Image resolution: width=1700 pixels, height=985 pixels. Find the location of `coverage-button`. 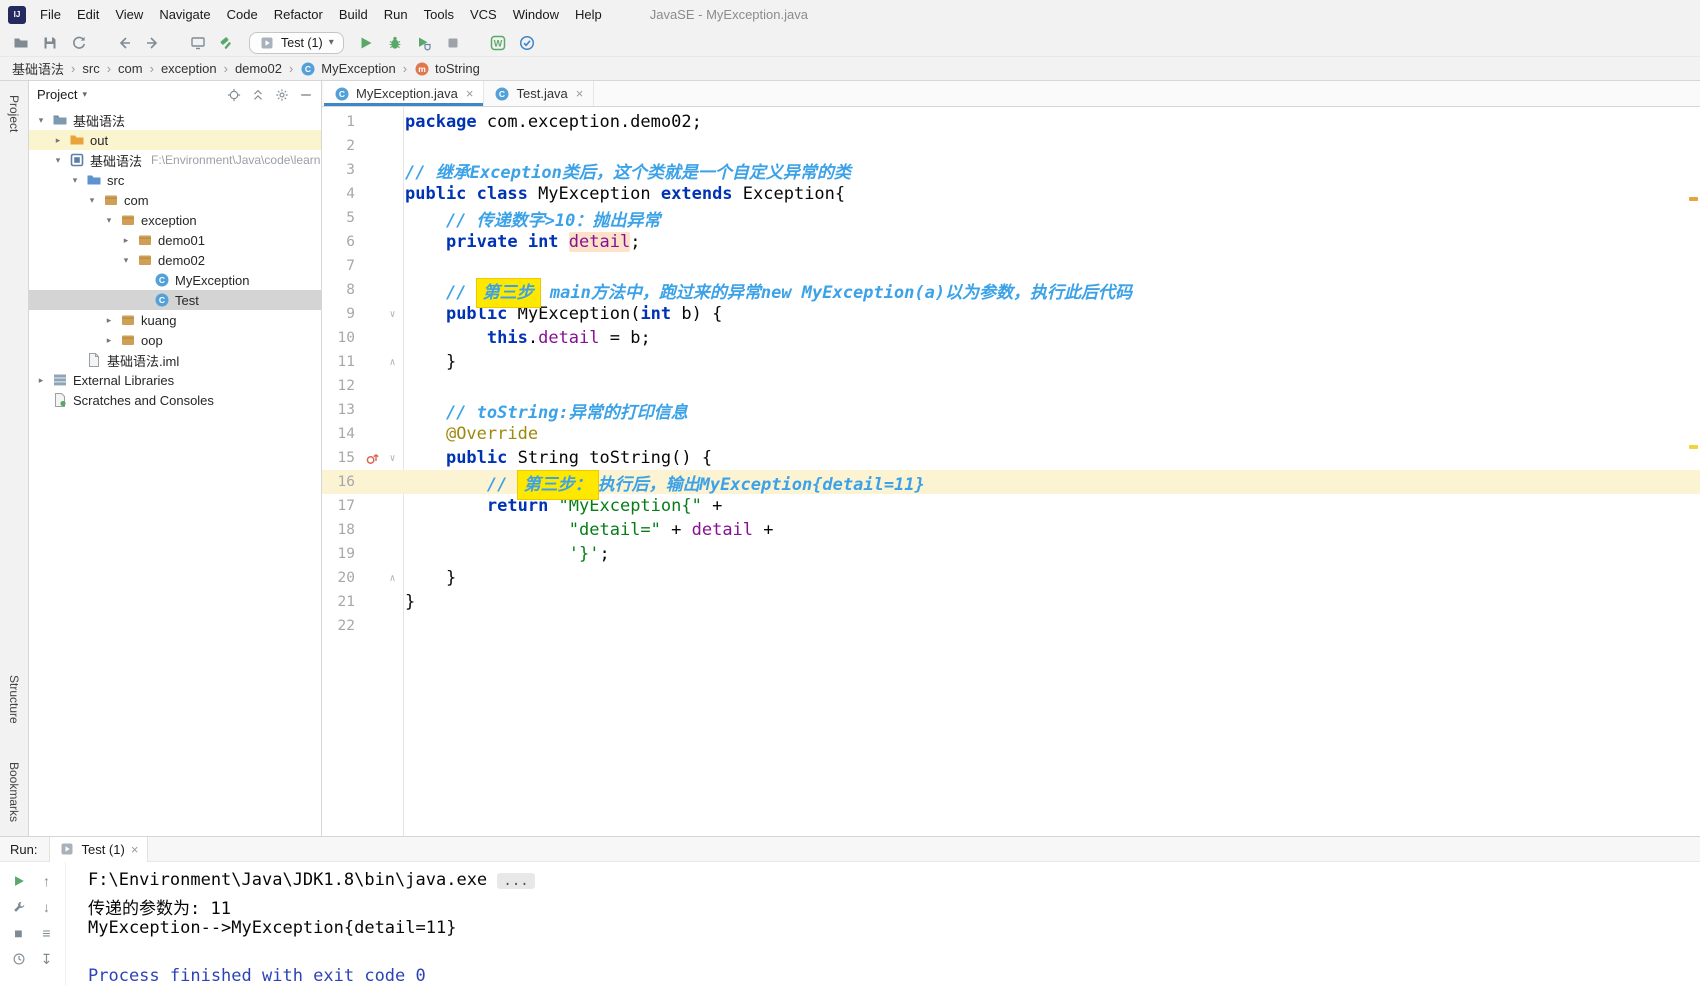

coverage-button is located at coordinates (424, 43).